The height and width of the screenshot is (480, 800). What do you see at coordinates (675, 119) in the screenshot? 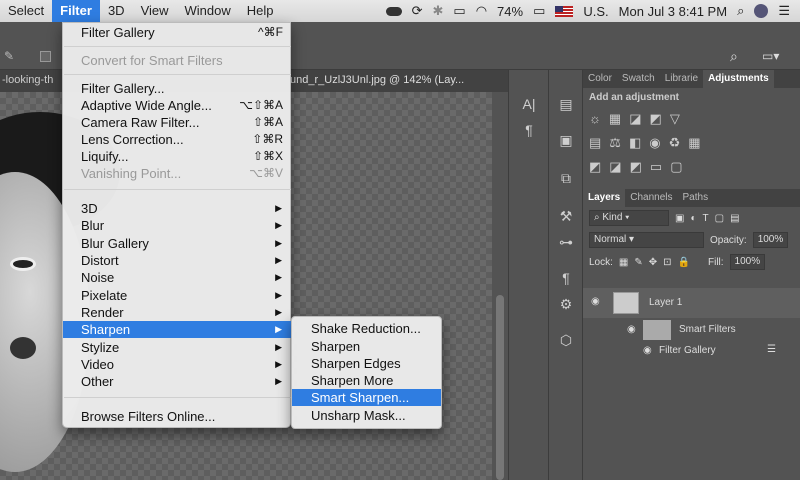
I see `vibrance-icon: ▽` at bounding box center [675, 119].